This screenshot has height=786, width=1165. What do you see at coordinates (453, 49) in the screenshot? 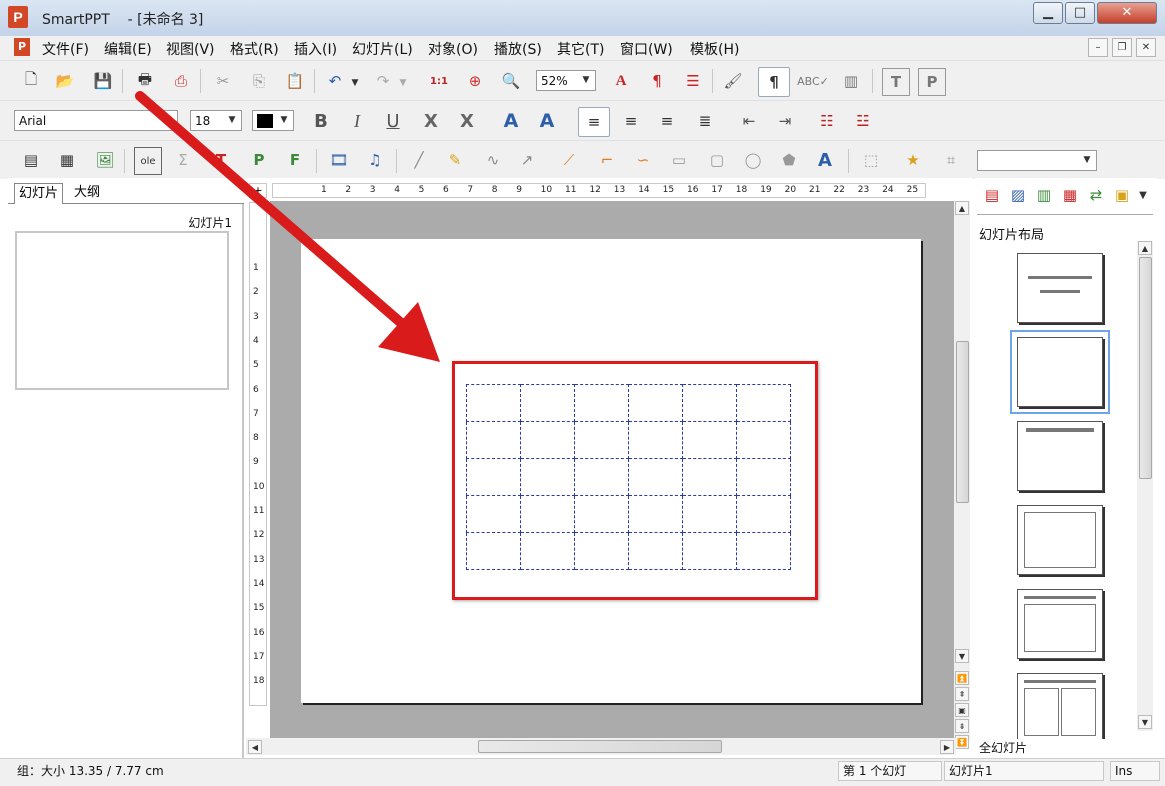
I see `menu-object: 对象(O)` at bounding box center [453, 49].